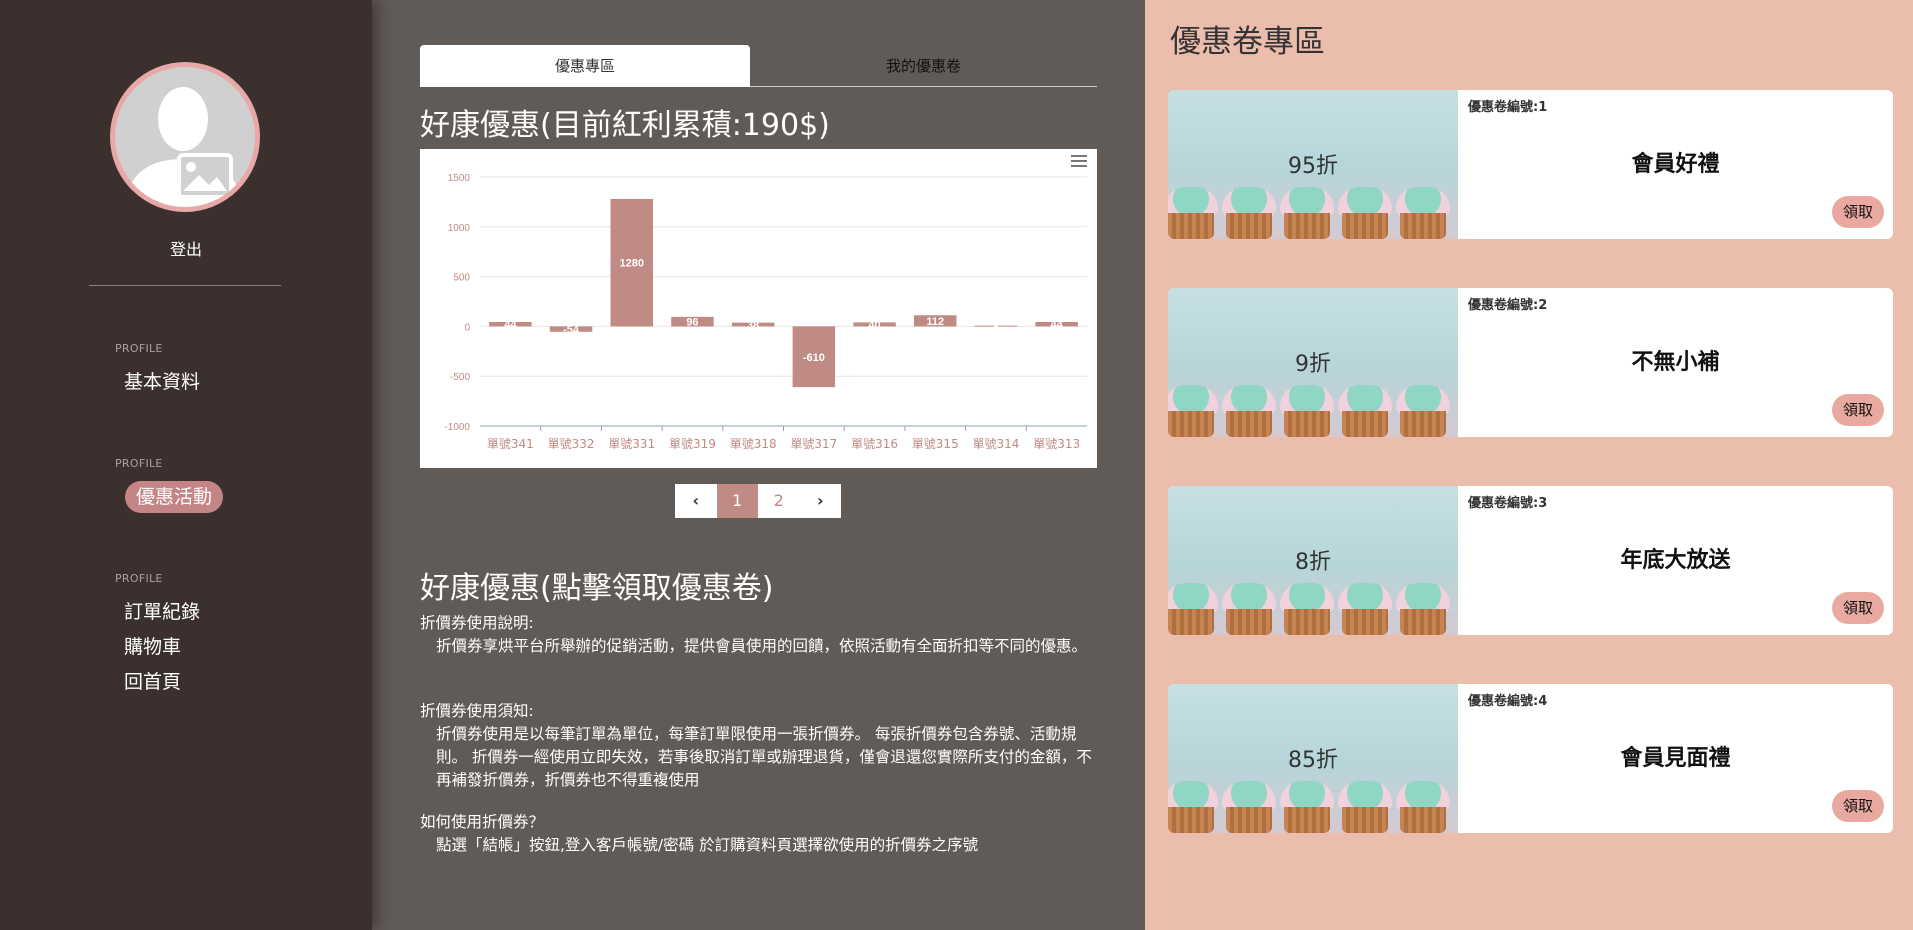 The height and width of the screenshot is (930, 1913). Describe the element at coordinates (996, 327) in the screenshot. I see `bar-value-label: 8` at that location.